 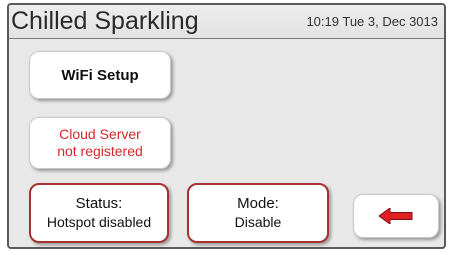 I want to click on arrow-left-icon, so click(x=396, y=216).